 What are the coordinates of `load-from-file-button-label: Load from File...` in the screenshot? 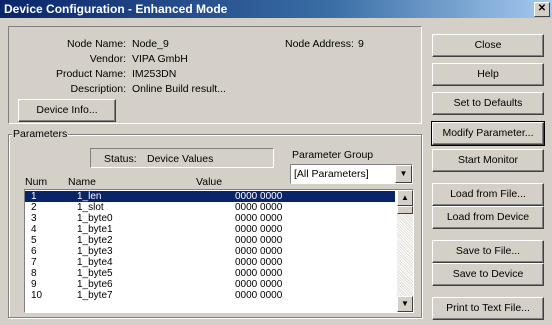 It's located at (488, 194).